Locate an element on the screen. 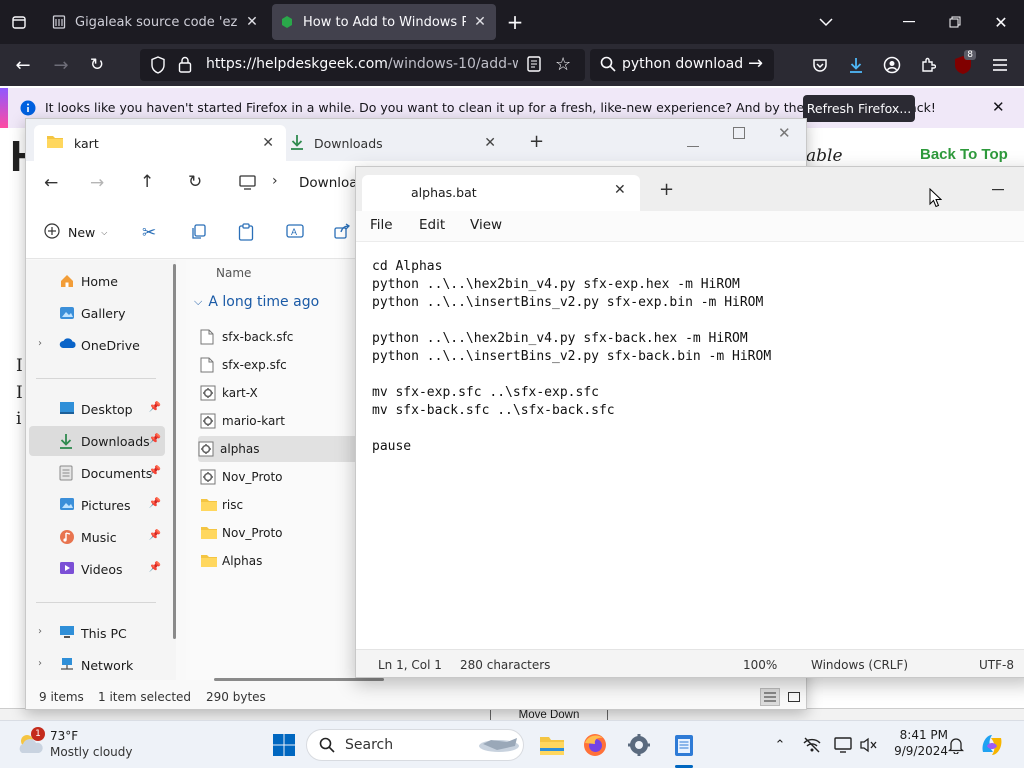  nav-item-gallery: Gallery is located at coordinates (97, 313).